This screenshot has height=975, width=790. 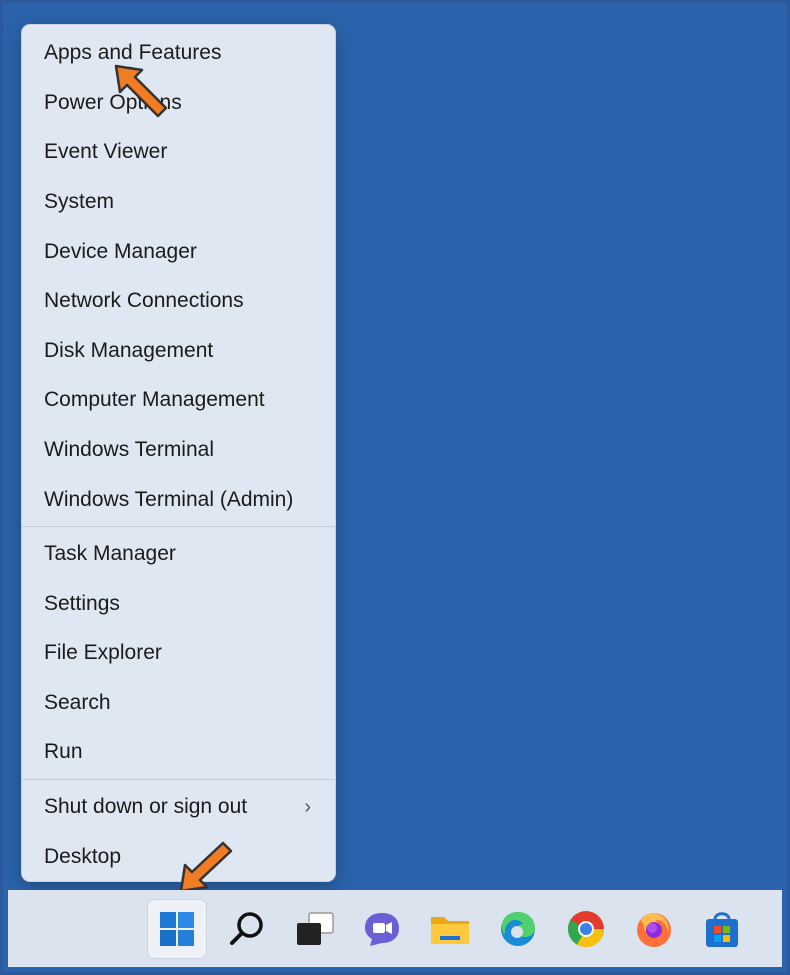 What do you see at coordinates (178, 752) in the screenshot?
I see `menu-item-run: Run` at bounding box center [178, 752].